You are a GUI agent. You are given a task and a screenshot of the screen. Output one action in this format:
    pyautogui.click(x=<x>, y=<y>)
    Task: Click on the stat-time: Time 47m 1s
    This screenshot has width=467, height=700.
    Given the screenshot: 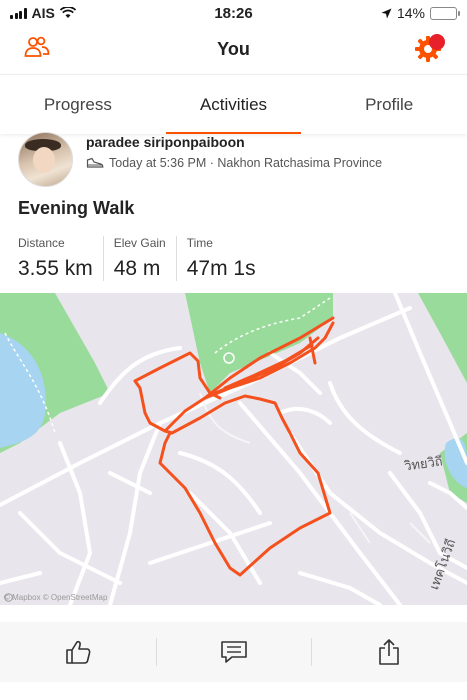 What is the action you would take?
    pyautogui.click(x=220, y=258)
    